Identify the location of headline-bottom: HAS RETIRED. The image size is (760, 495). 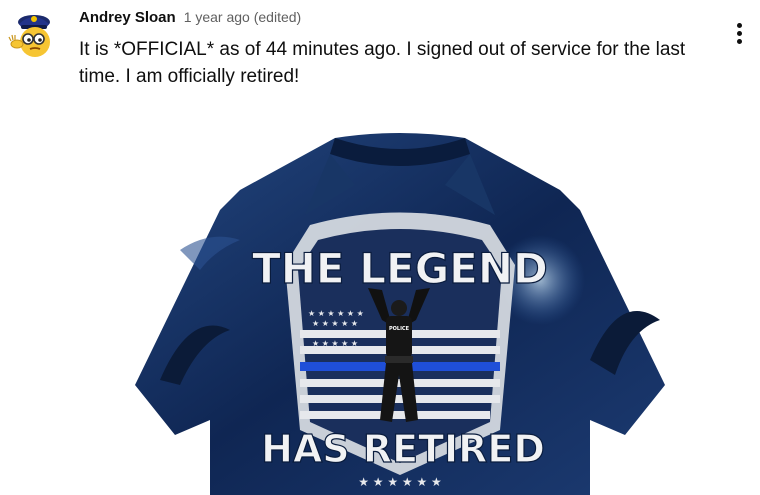
(403, 449).